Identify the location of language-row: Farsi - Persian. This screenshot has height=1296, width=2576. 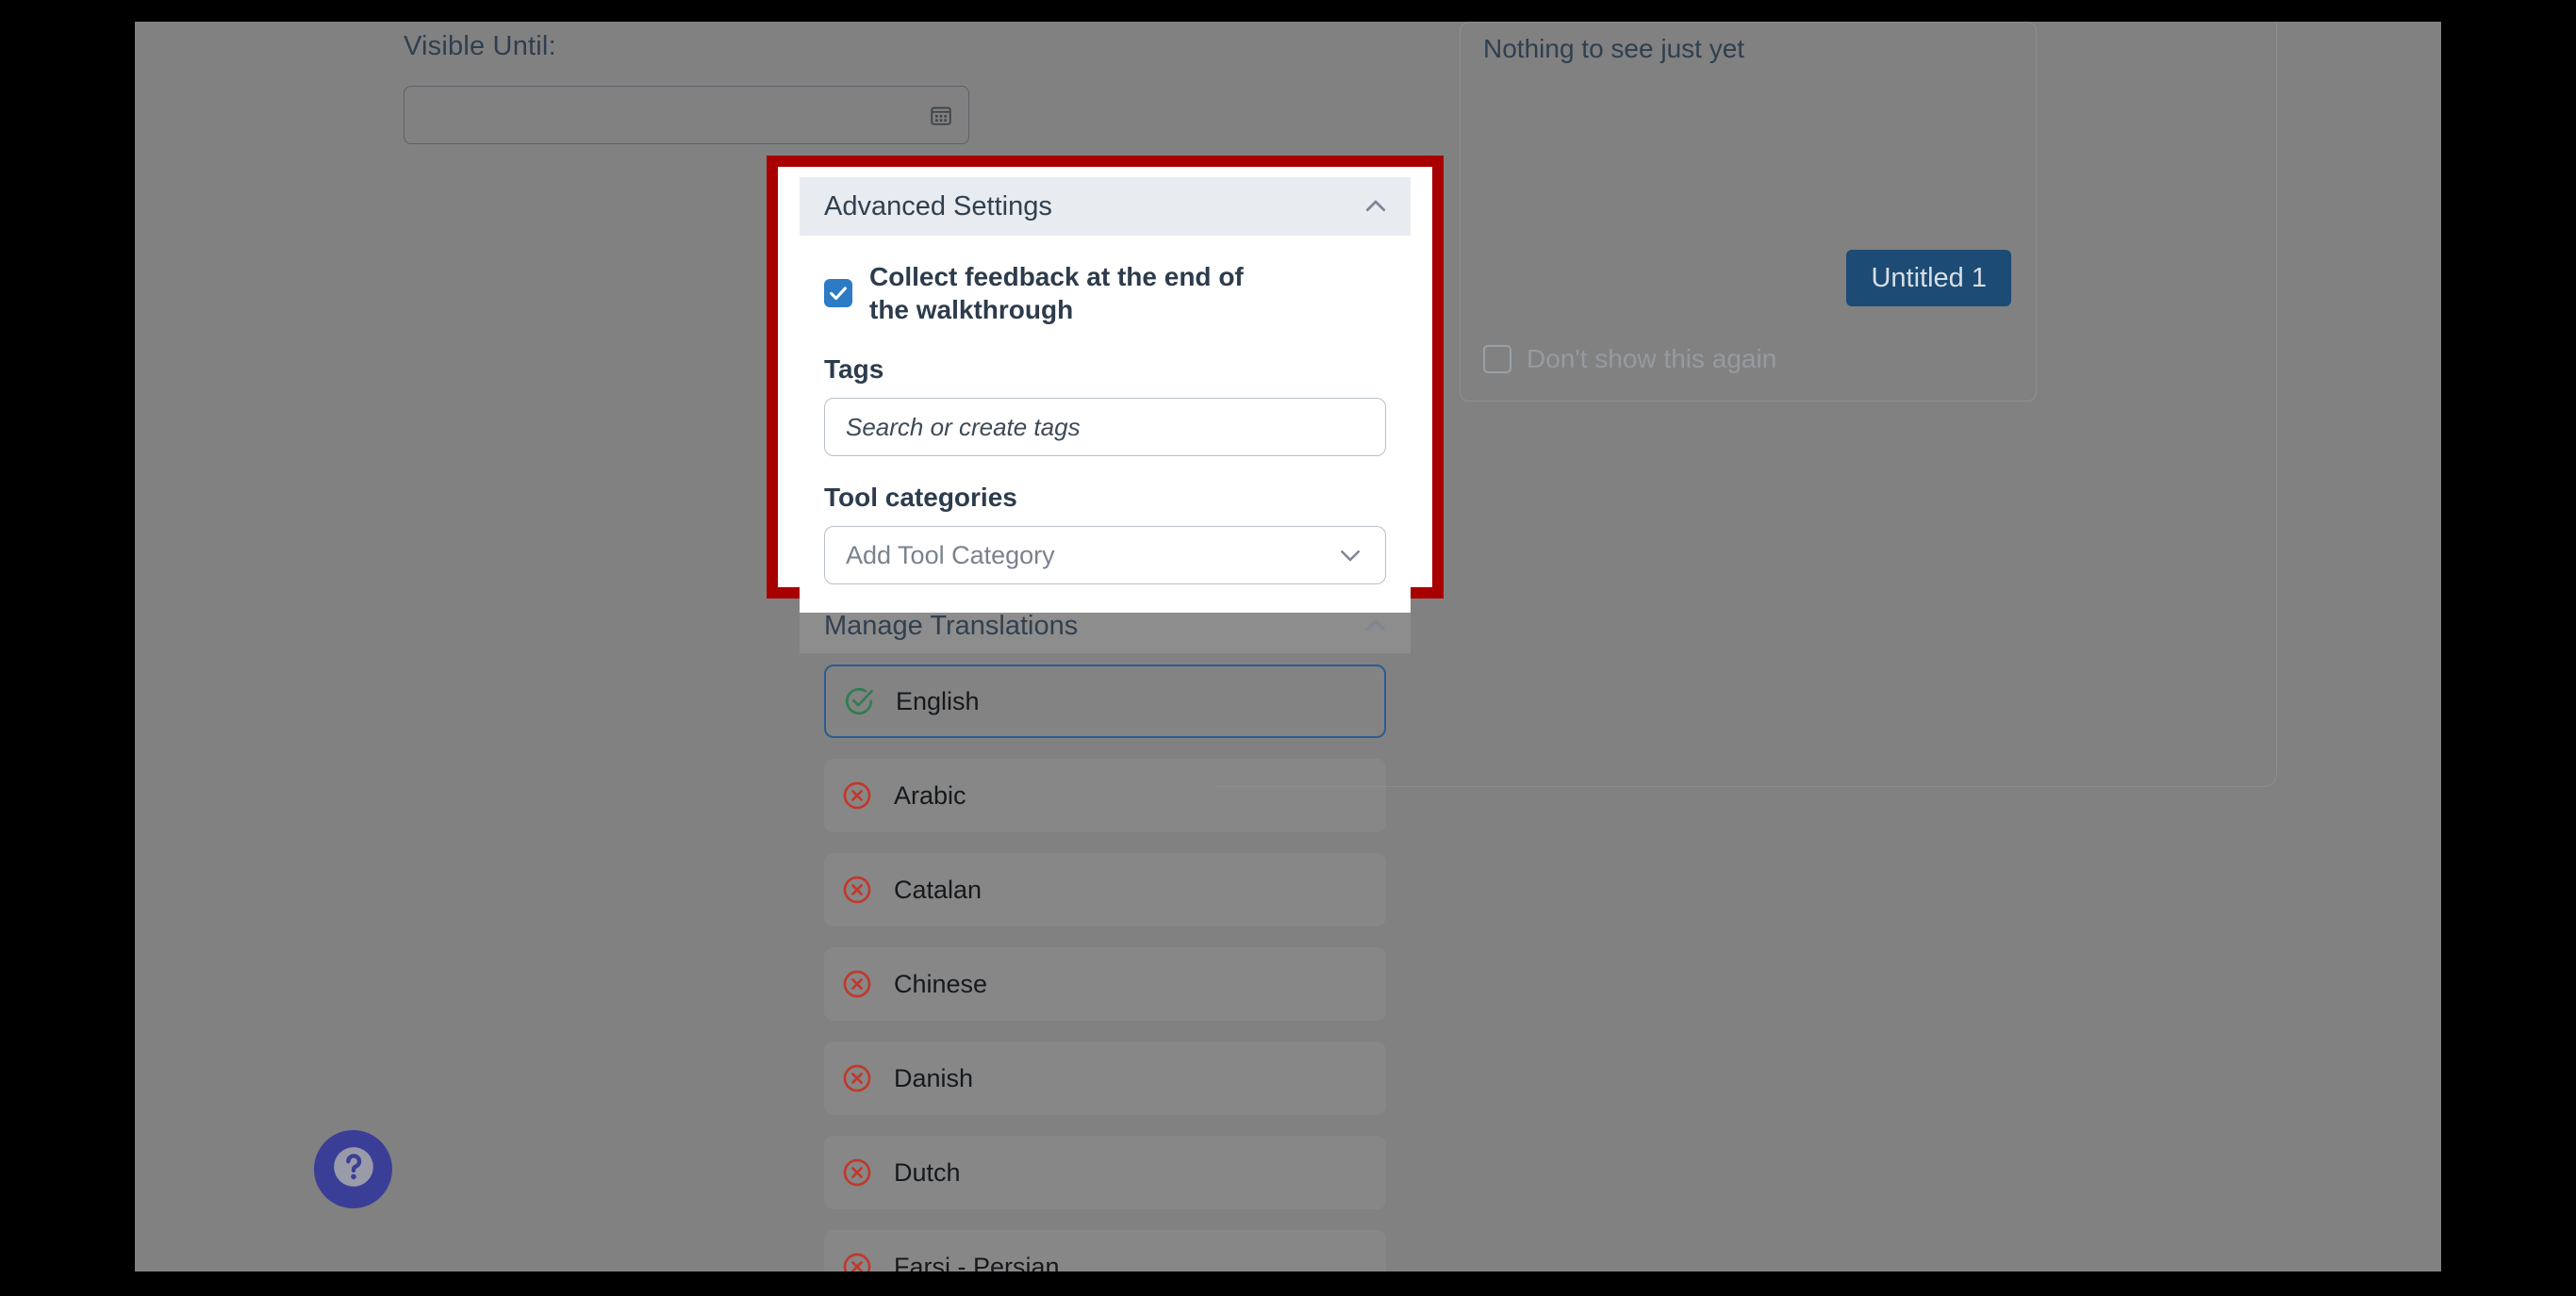
(1105, 1251).